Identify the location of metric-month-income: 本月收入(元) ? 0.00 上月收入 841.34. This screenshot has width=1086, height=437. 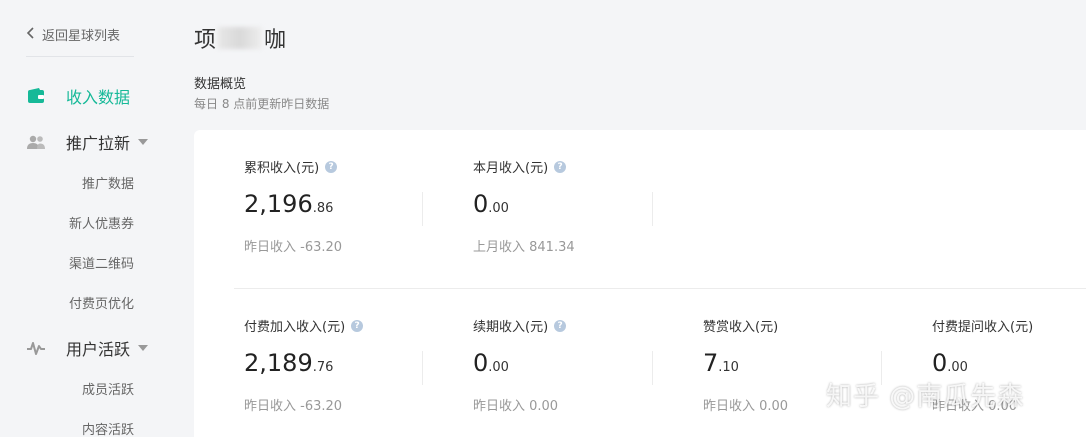
(524, 206).